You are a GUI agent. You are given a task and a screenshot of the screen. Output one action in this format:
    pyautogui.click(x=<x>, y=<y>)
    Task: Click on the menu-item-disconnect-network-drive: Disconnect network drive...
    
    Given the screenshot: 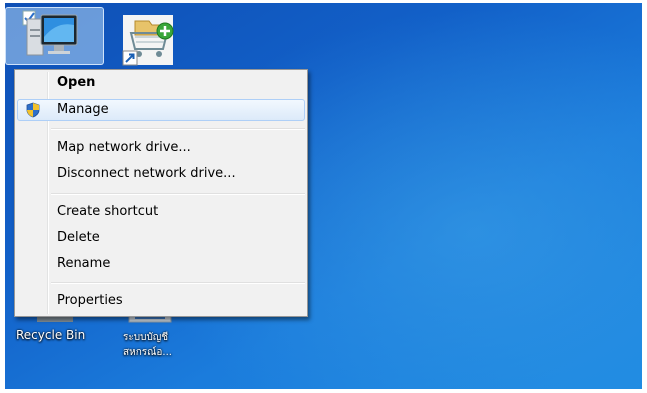 What is the action you would take?
    pyautogui.click(x=161, y=174)
    